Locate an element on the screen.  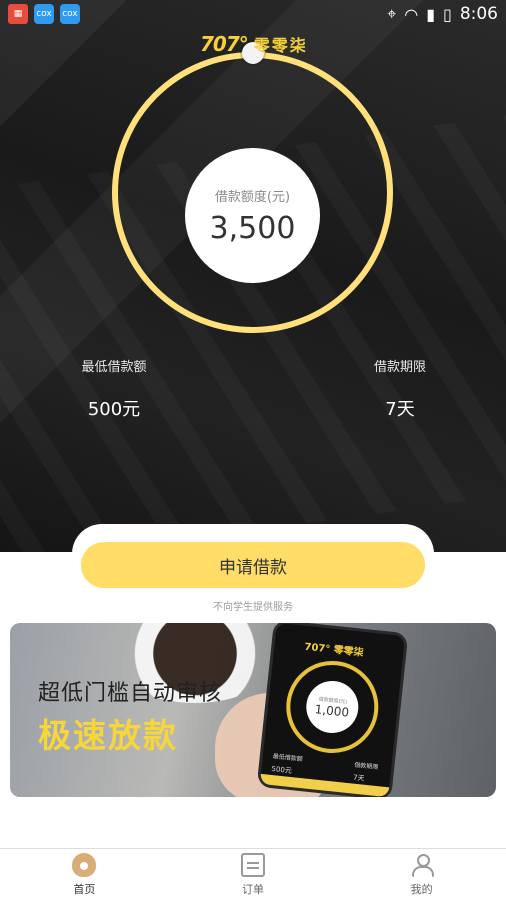
user-icon is located at coordinates (422, 865).